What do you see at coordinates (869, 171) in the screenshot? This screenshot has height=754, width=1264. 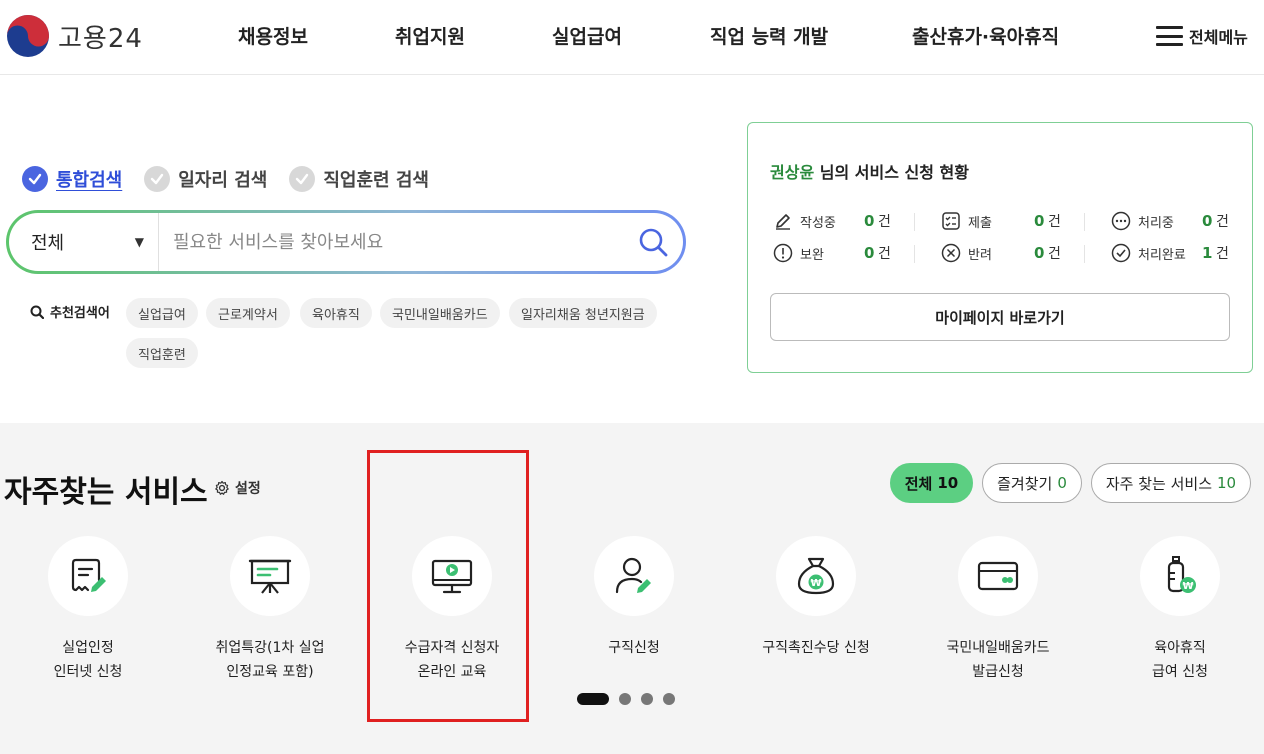 I see `status-title: 권상윤 님의 서비스 신청 현황` at bounding box center [869, 171].